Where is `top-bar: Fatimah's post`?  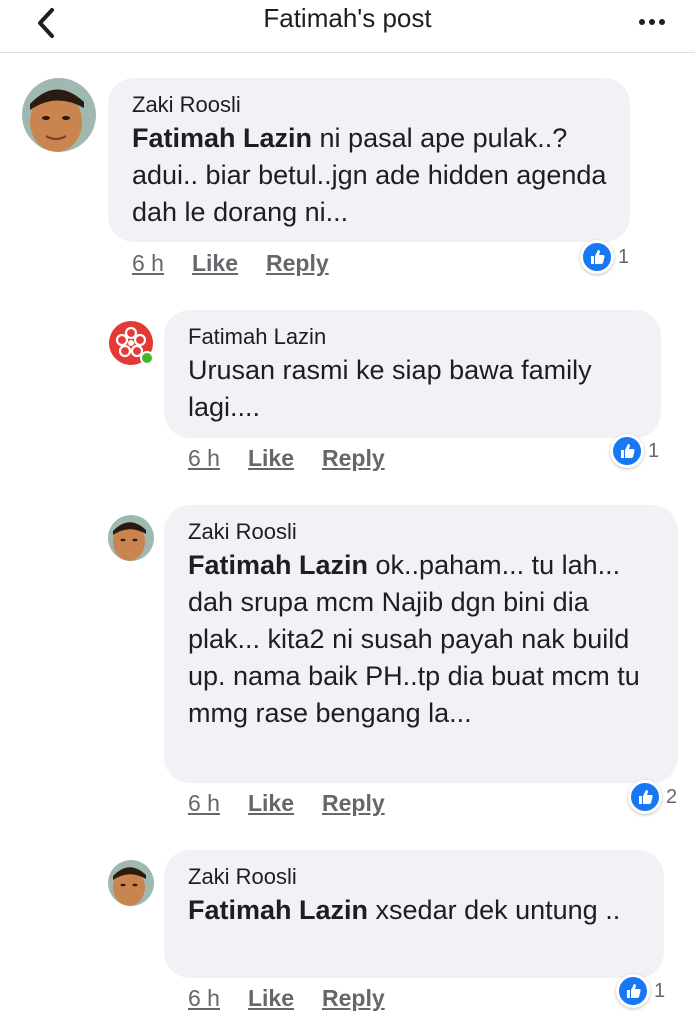 top-bar: Fatimah's post is located at coordinates (347, 26).